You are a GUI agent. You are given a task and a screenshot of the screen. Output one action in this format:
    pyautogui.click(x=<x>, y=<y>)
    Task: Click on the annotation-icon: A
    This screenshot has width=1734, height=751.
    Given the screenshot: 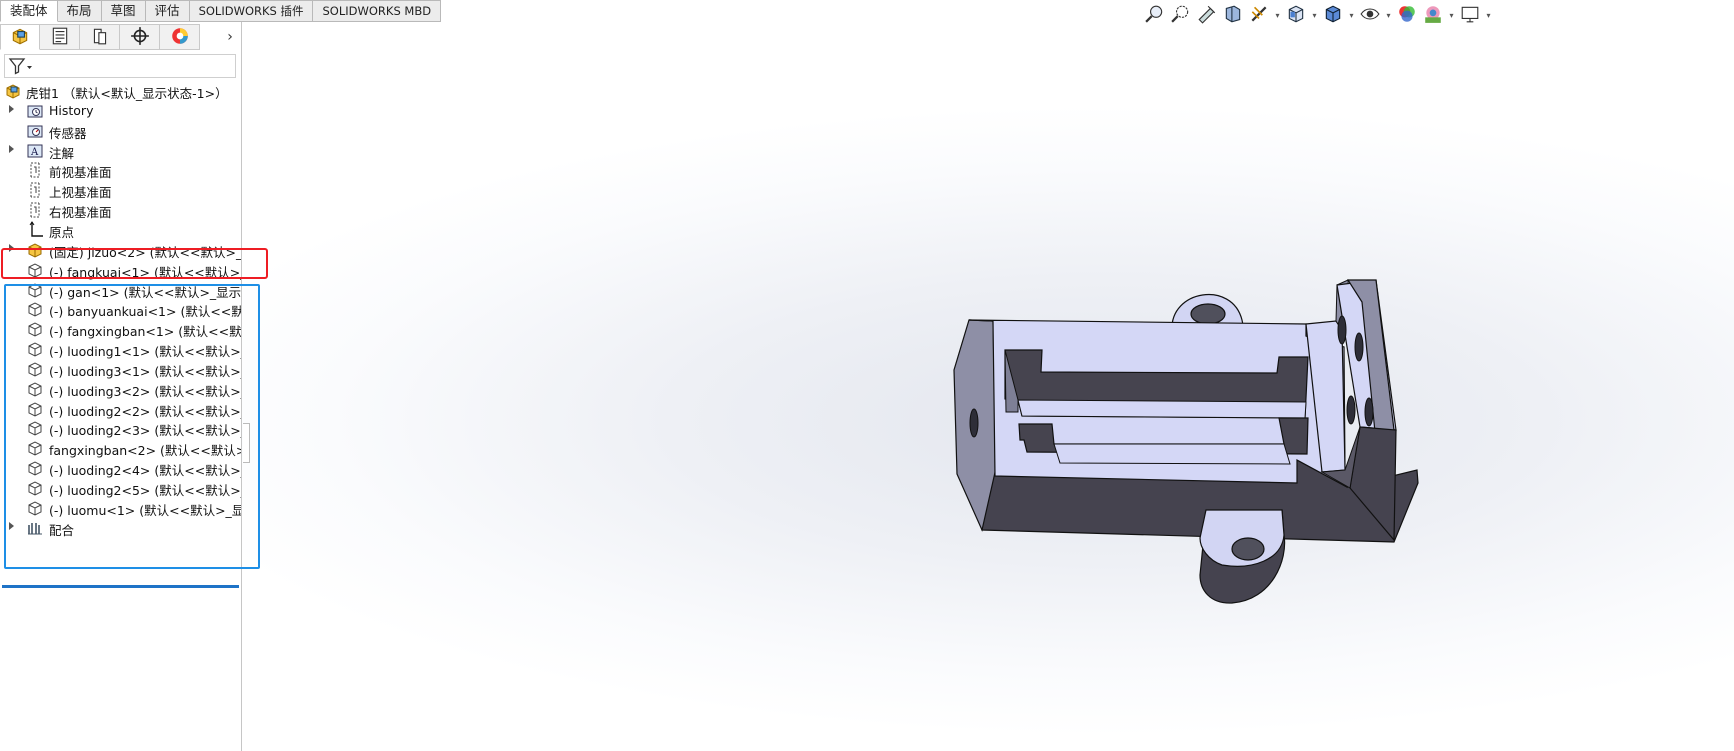 What is the action you would take?
    pyautogui.click(x=35, y=151)
    